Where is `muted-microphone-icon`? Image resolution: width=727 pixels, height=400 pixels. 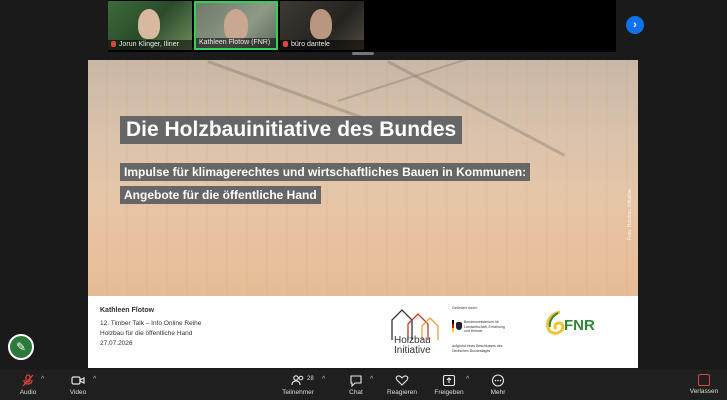
muted-microphone-icon is located at coordinates (28, 380).